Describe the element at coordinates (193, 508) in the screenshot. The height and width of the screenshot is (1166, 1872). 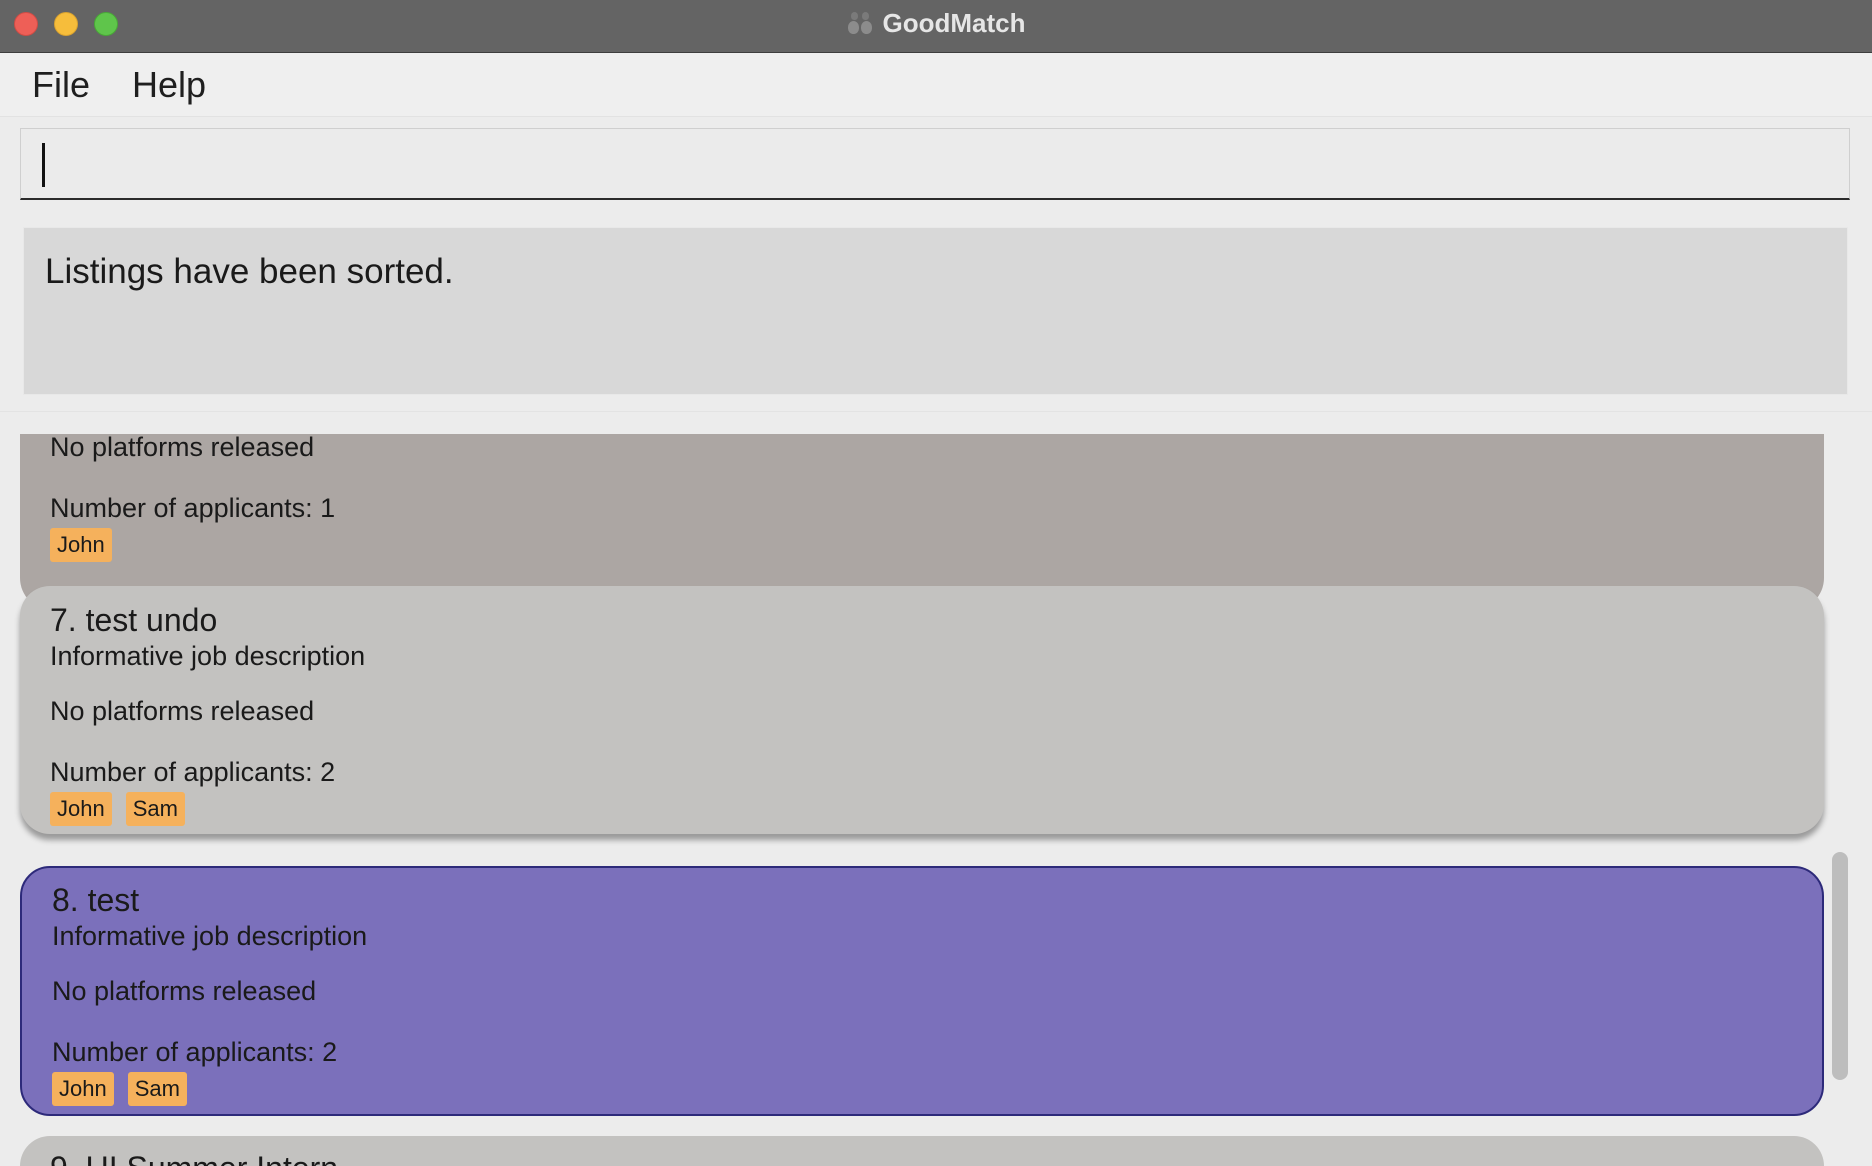
I see `listing-applicant-count: Number of applicants: 1` at that location.